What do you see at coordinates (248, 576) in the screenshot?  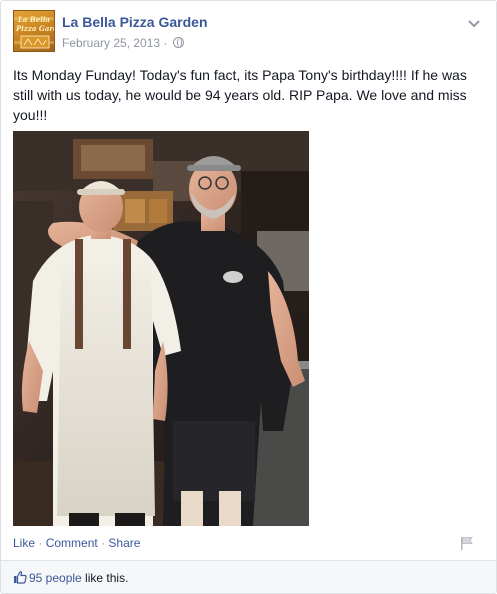 I see `likes-bar: 95 people like this.` at bounding box center [248, 576].